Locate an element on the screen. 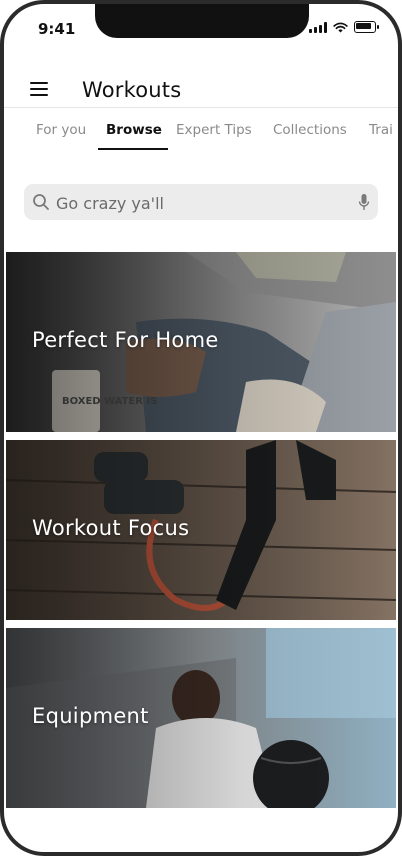  tab-expert-tips: Expert Tips is located at coordinates (214, 130).